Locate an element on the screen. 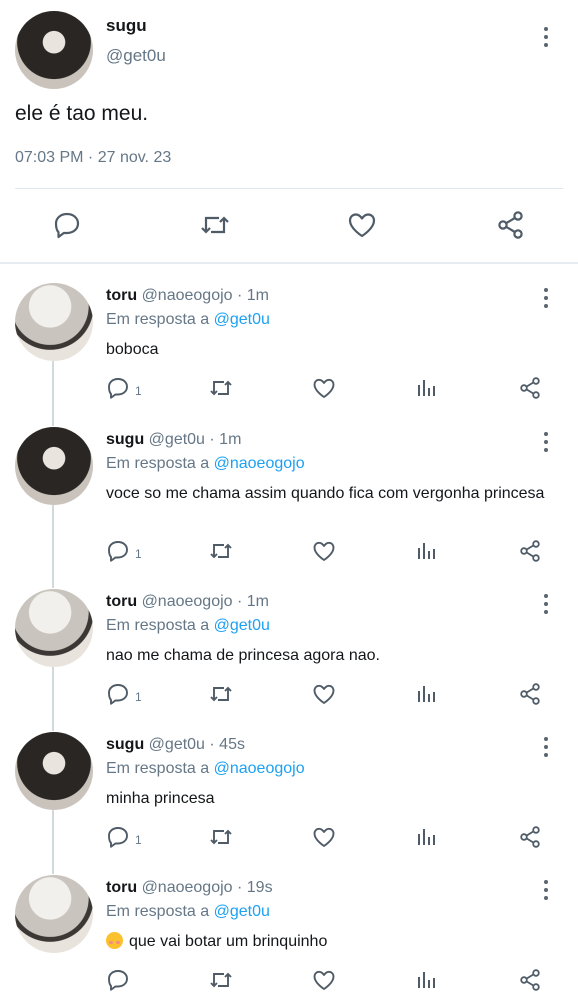  reply-text: que vai botar um brinquinho is located at coordinates (326, 942).